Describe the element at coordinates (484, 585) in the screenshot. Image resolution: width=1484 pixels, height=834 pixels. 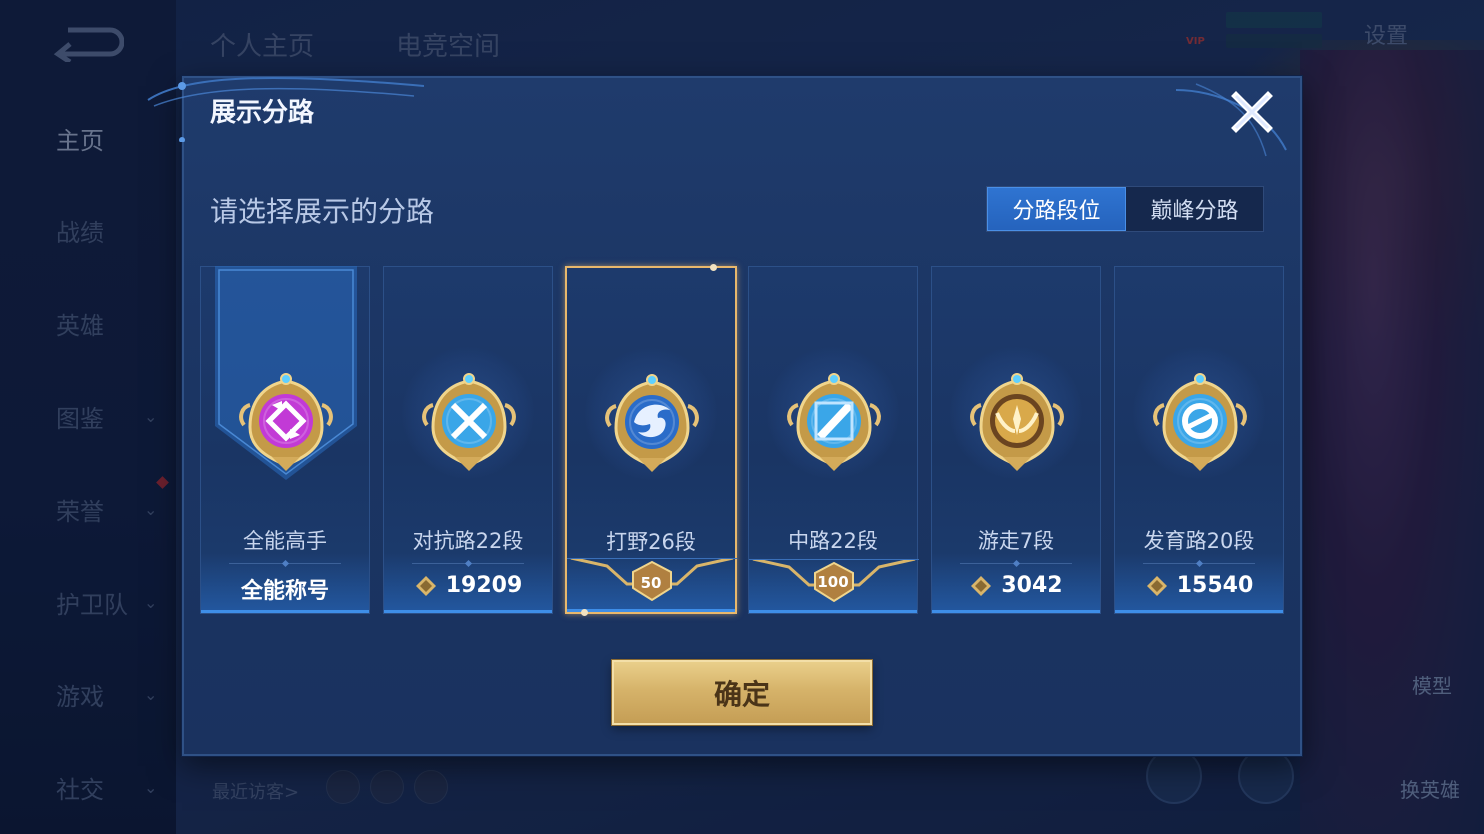
I see `lane-points-value: 19209` at that location.